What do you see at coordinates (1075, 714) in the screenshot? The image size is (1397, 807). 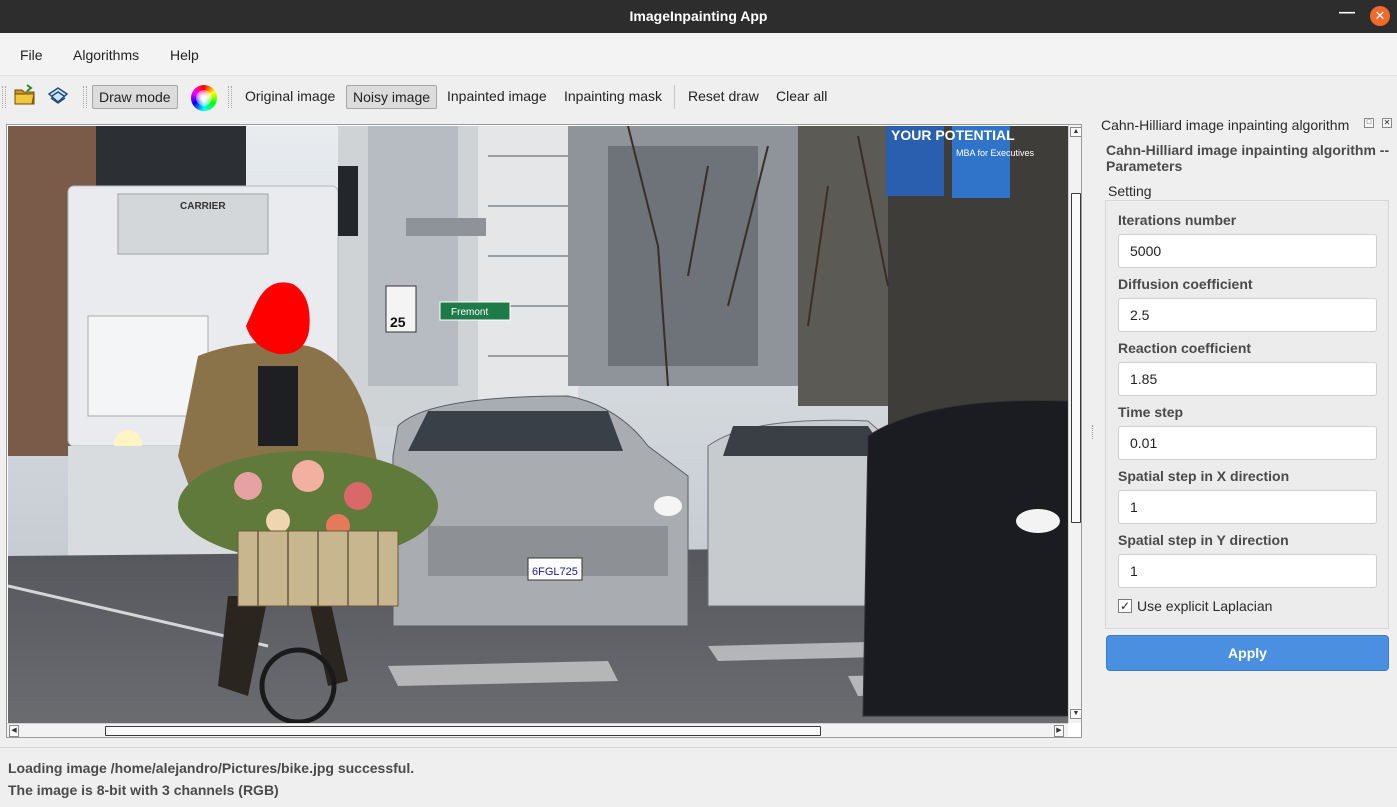 I see `scroll-down-icon: ▼` at bounding box center [1075, 714].